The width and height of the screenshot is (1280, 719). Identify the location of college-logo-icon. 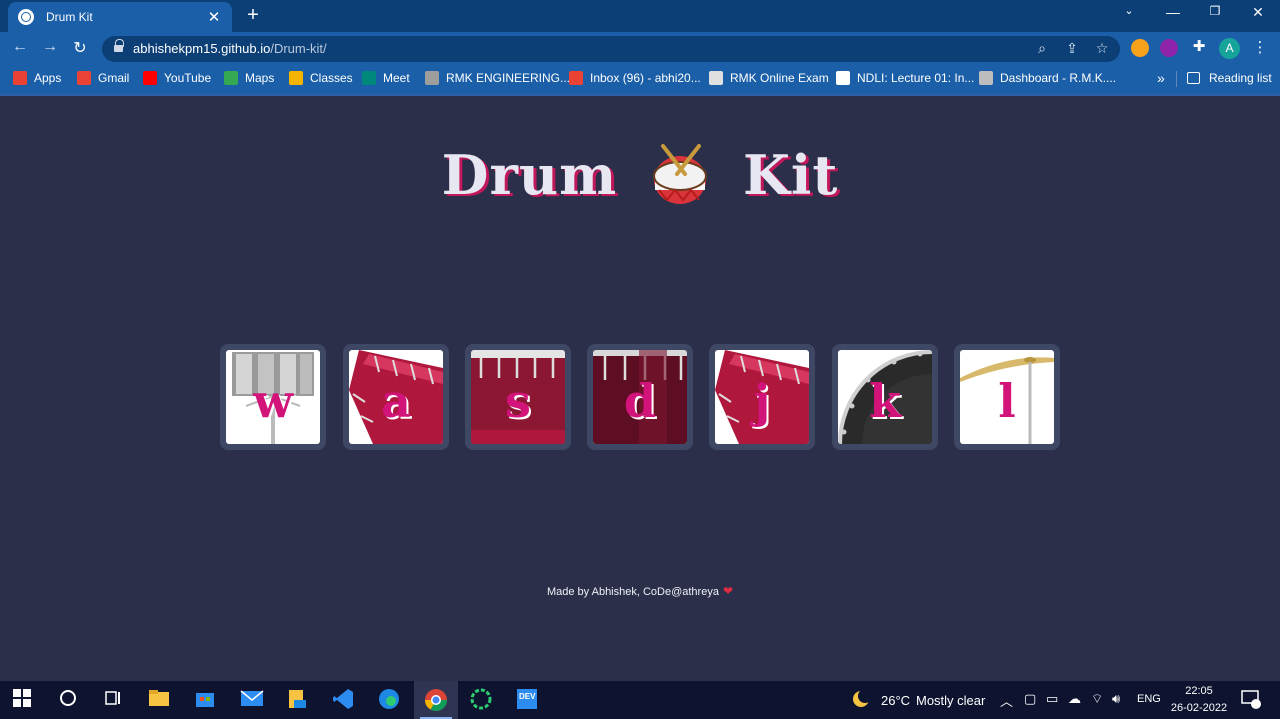
(432, 78).